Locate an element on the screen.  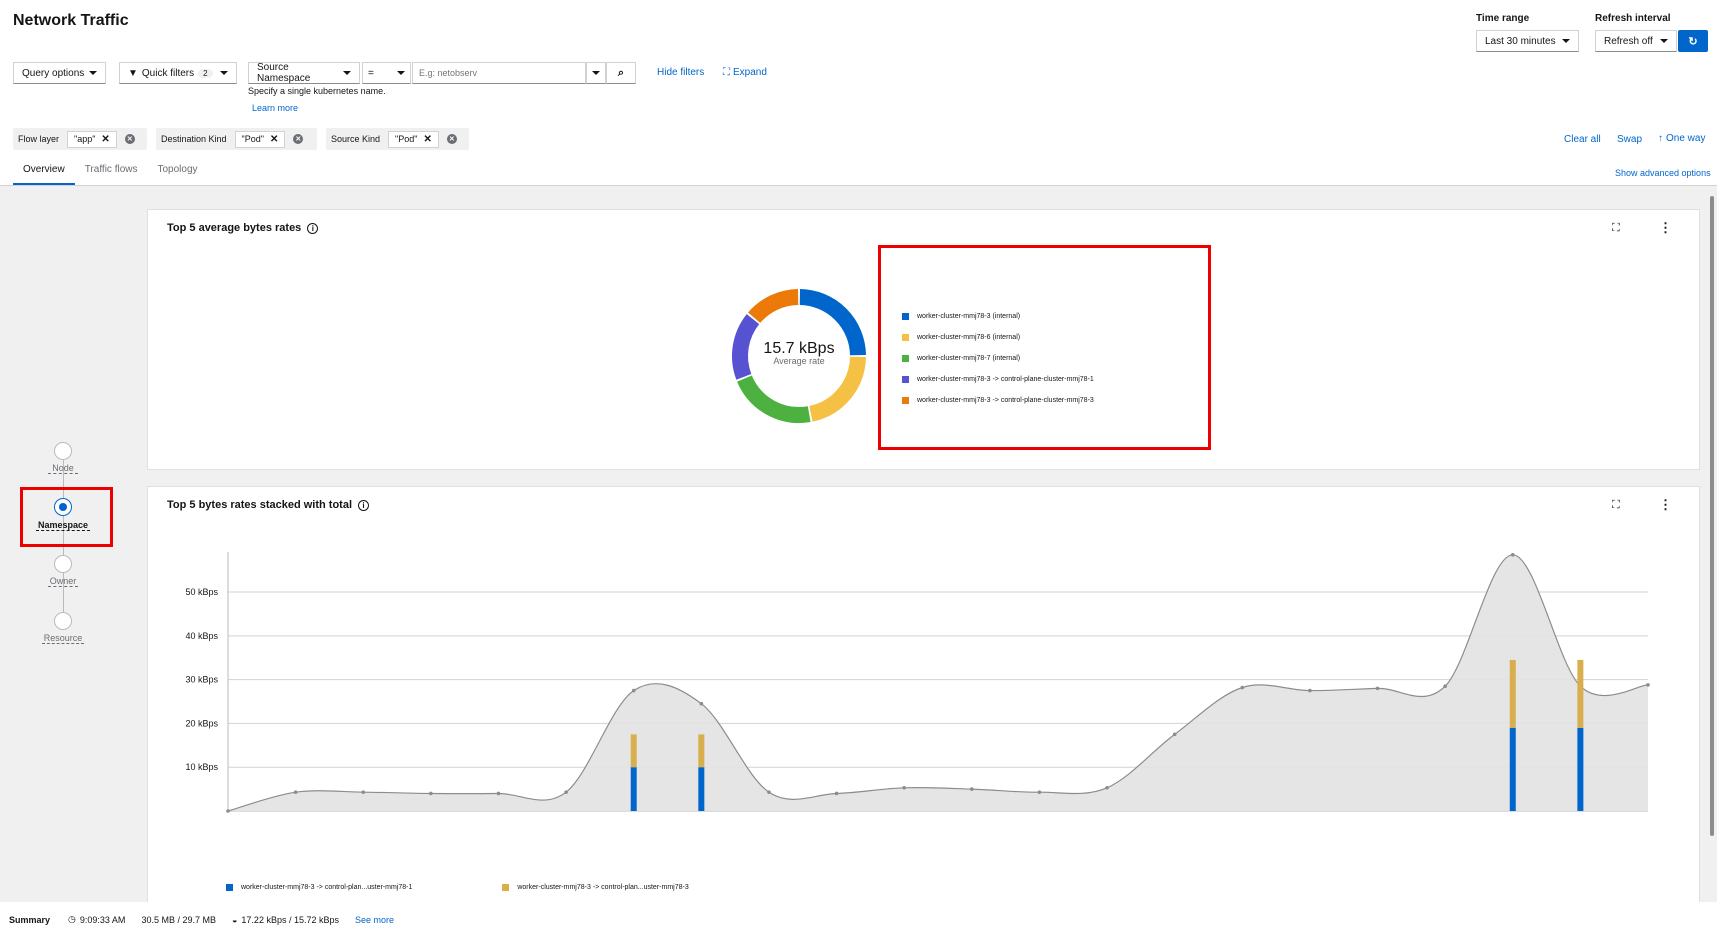
tab-overview: Overview is located at coordinates (44, 171).